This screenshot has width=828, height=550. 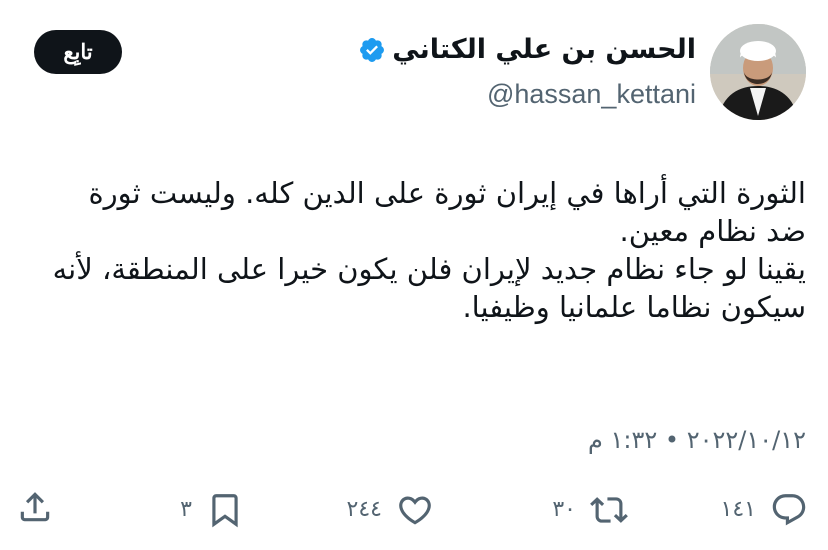 I want to click on follow-button: تابِع, so click(x=78, y=52).